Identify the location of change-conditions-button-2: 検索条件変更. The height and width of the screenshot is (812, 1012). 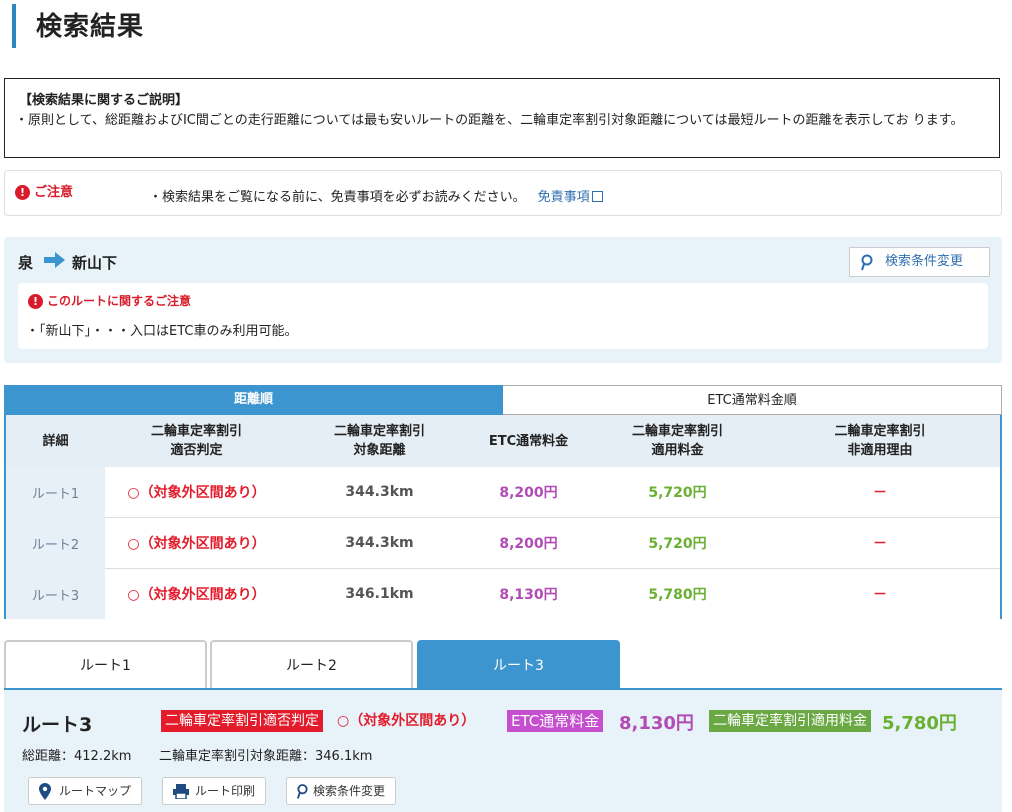
(341, 791).